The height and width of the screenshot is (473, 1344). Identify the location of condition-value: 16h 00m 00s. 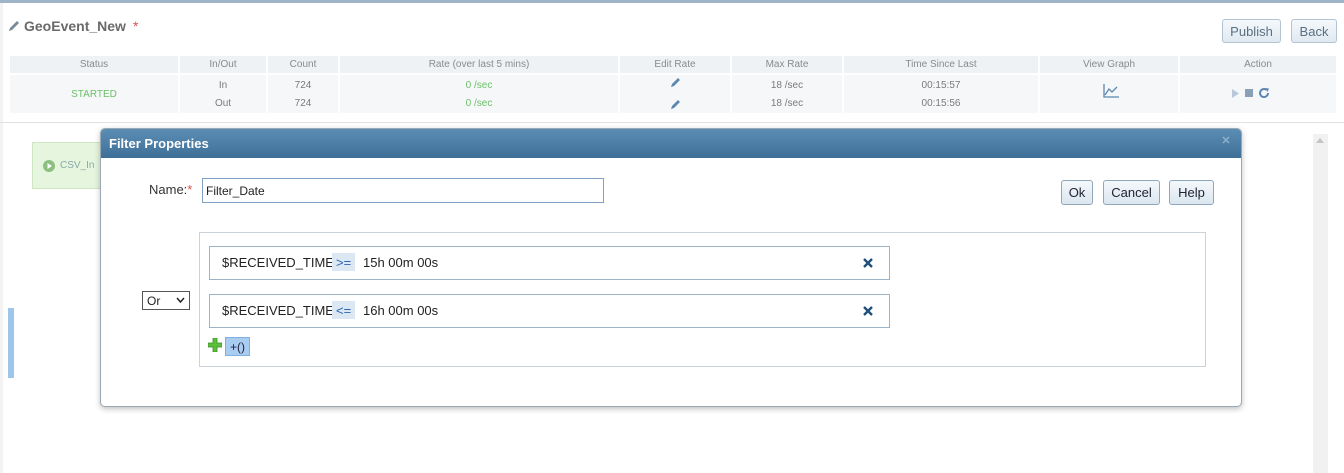
(400, 310).